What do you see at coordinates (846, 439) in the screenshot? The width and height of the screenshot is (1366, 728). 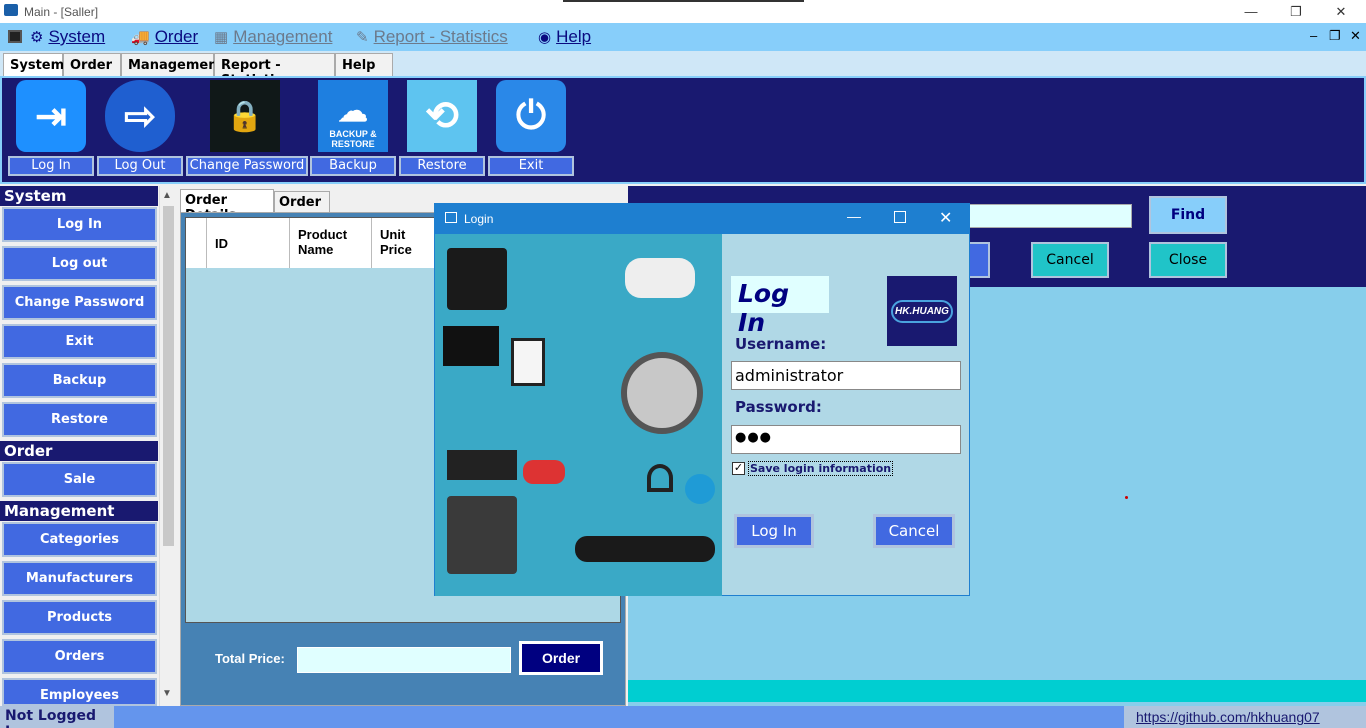 I see `password-input: ●●●` at bounding box center [846, 439].